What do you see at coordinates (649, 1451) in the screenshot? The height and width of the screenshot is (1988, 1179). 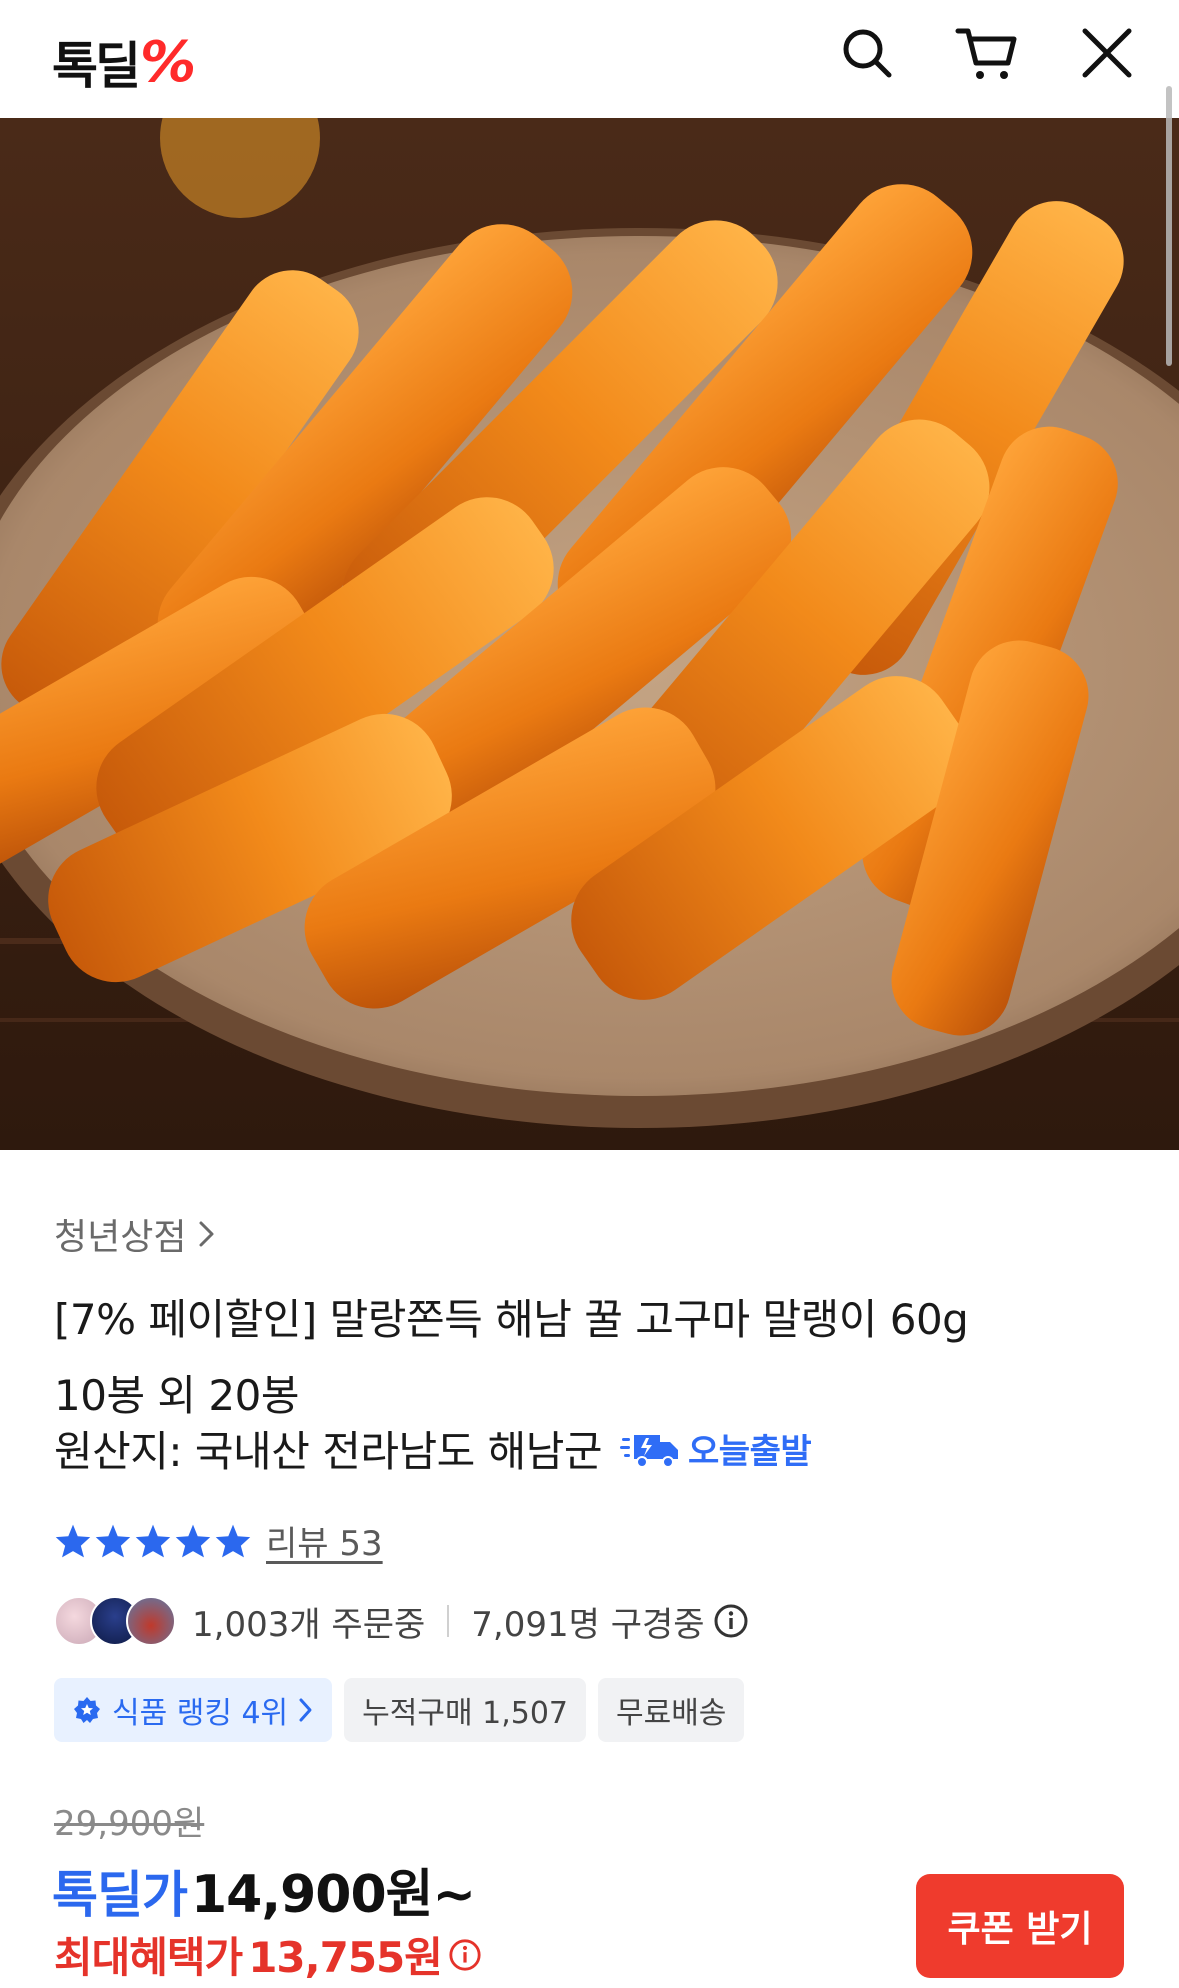 I see `truck-icon` at bounding box center [649, 1451].